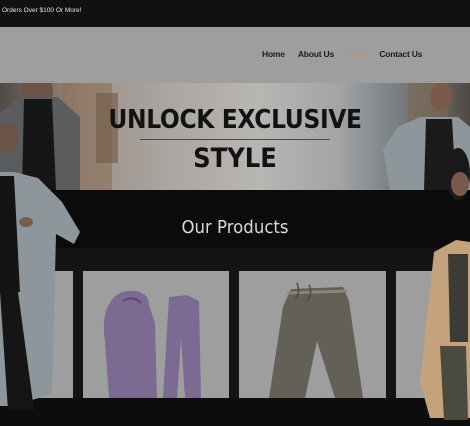 The image size is (470, 426). Describe the element at coordinates (316, 340) in the screenshot. I see `olive-sweatpants-image` at that location.